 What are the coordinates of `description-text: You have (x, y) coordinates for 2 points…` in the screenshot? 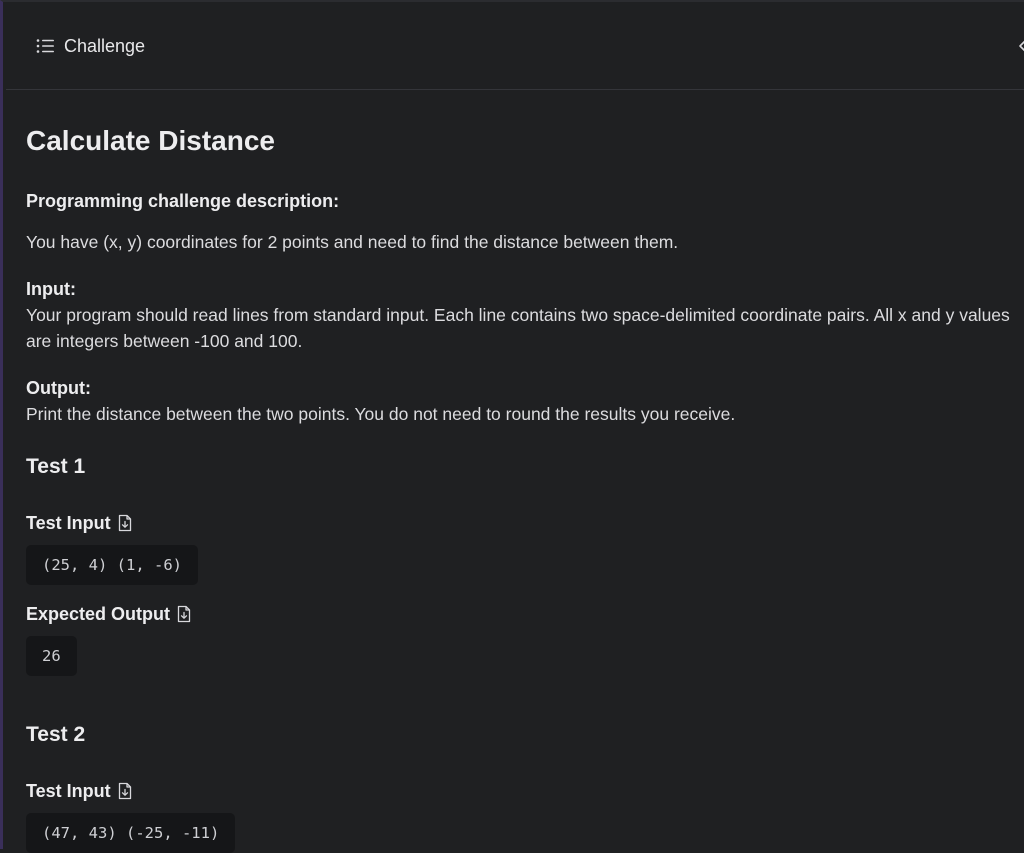 It's located at (352, 242).